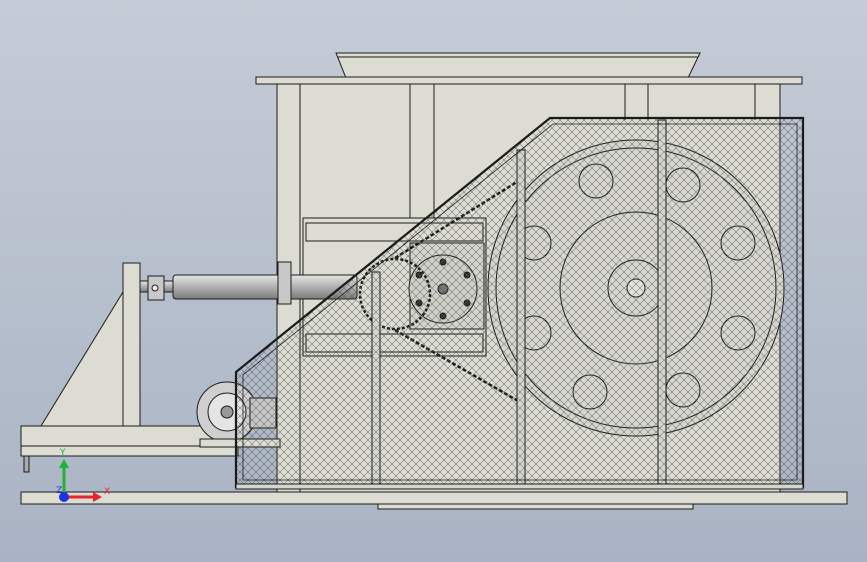 This screenshot has width=867, height=562. Describe the element at coordinates (434, 498) in the screenshot. I see `base-plate` at that location.